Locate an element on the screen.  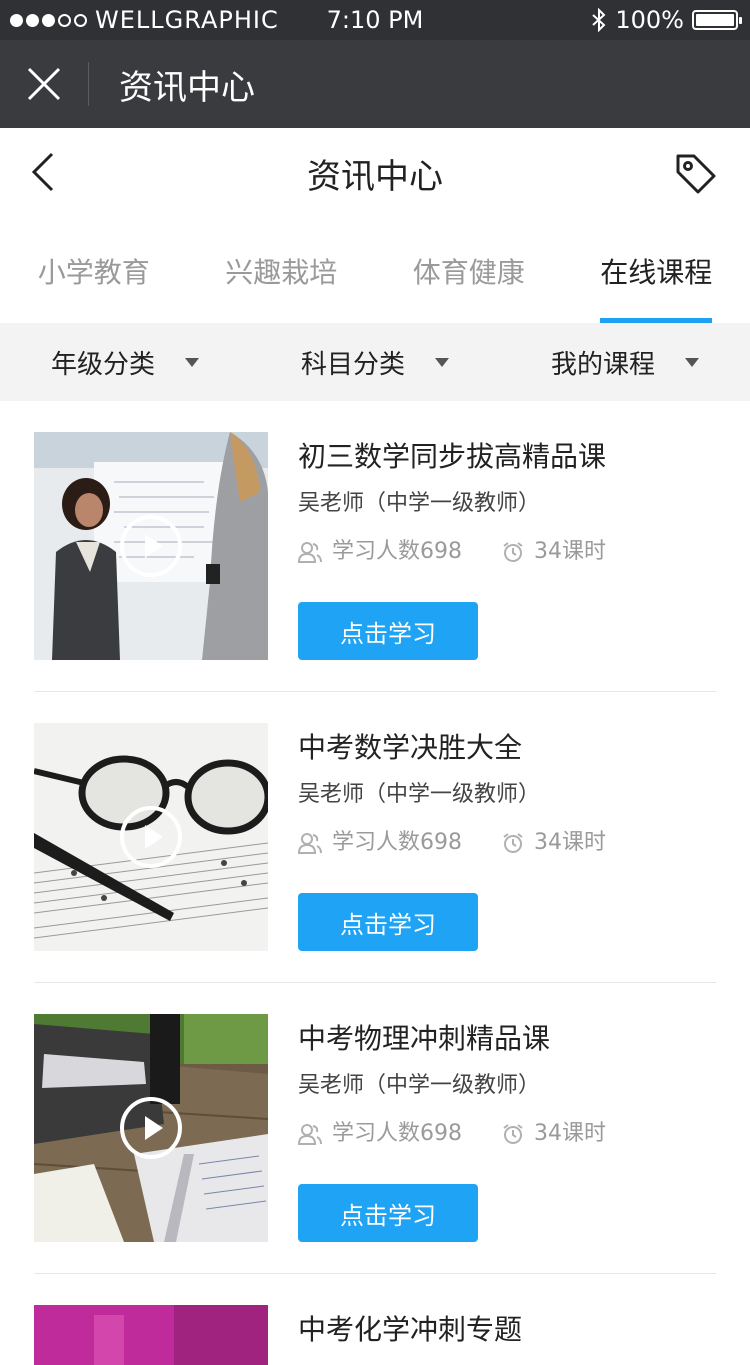
chemistry-photo is located at coordinates (151, 1335).